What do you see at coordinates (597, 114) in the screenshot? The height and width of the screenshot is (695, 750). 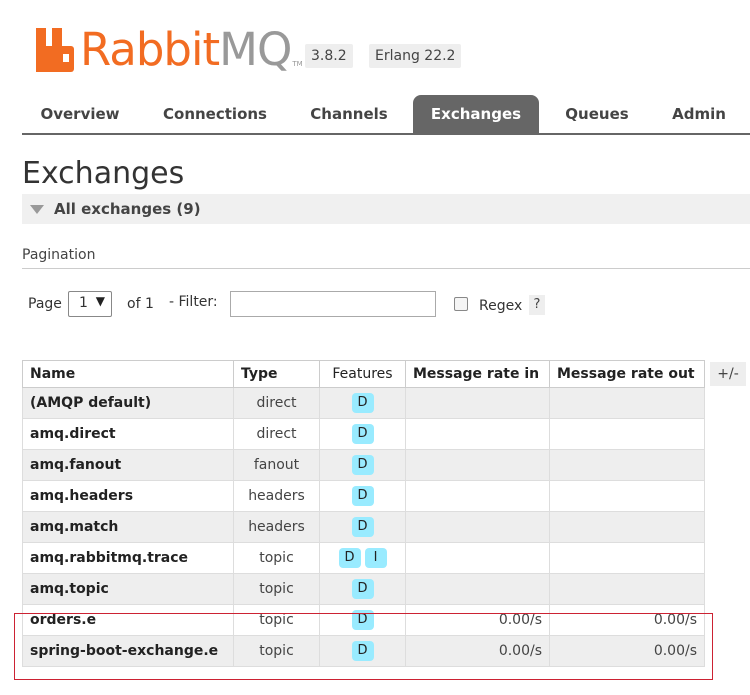 I see `tab-queues: Queues` at bounding box center [597, 114].